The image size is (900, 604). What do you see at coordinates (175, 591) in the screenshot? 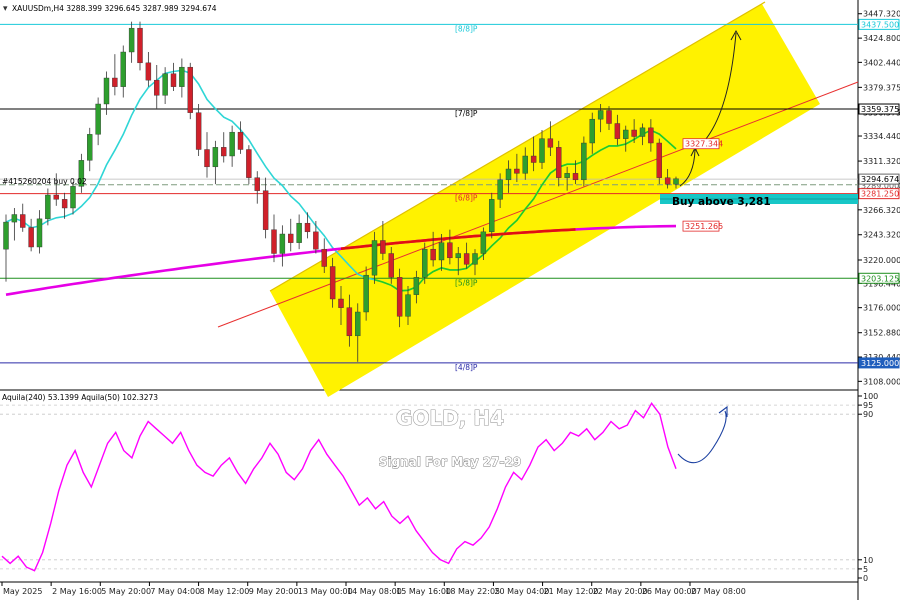
I see `time-tick-label: 7 May 04:00` at bounding box center [175, 591].